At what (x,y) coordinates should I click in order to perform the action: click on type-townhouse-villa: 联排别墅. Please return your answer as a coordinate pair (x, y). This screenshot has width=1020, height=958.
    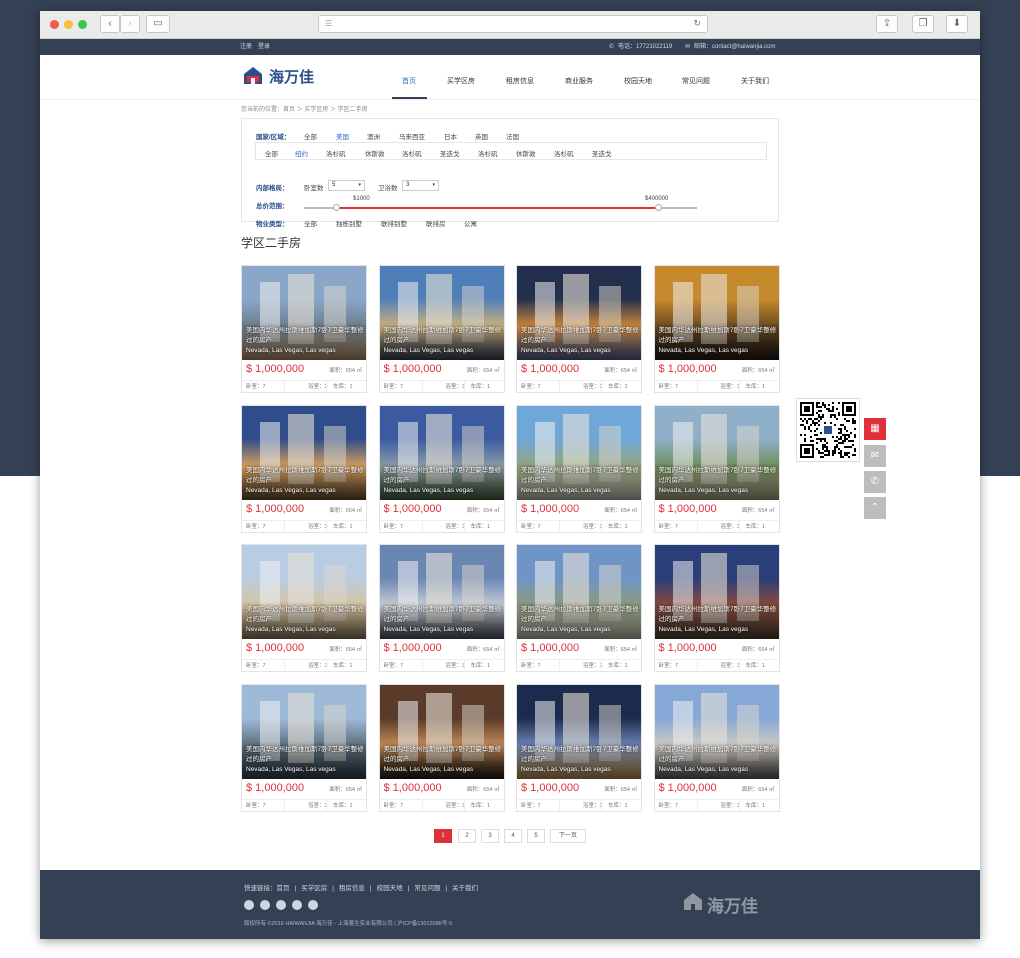
    Looking at the image, I should click on (394, 223).